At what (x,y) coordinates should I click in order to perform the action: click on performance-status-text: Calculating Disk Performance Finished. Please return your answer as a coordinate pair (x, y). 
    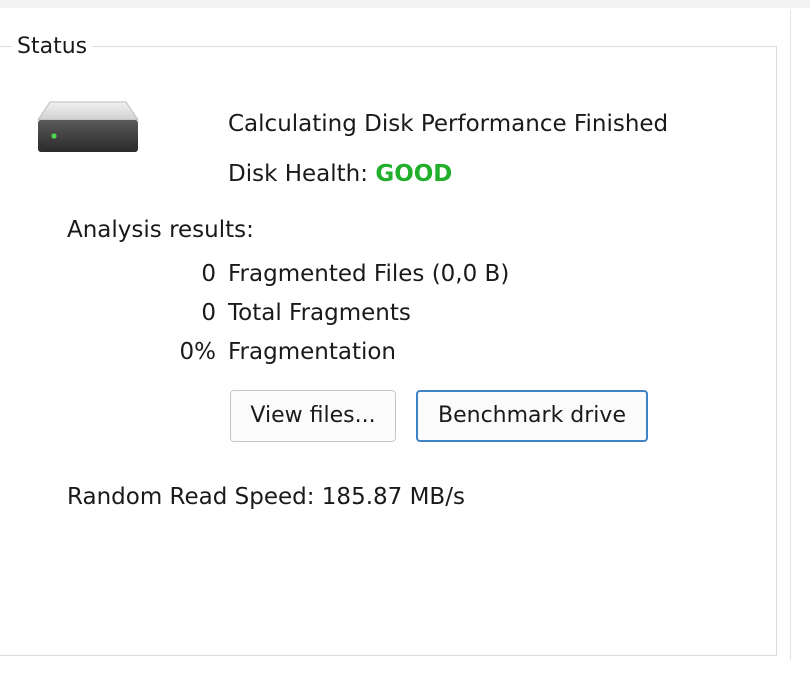
    Looking at the image, I should click on (448, 124).